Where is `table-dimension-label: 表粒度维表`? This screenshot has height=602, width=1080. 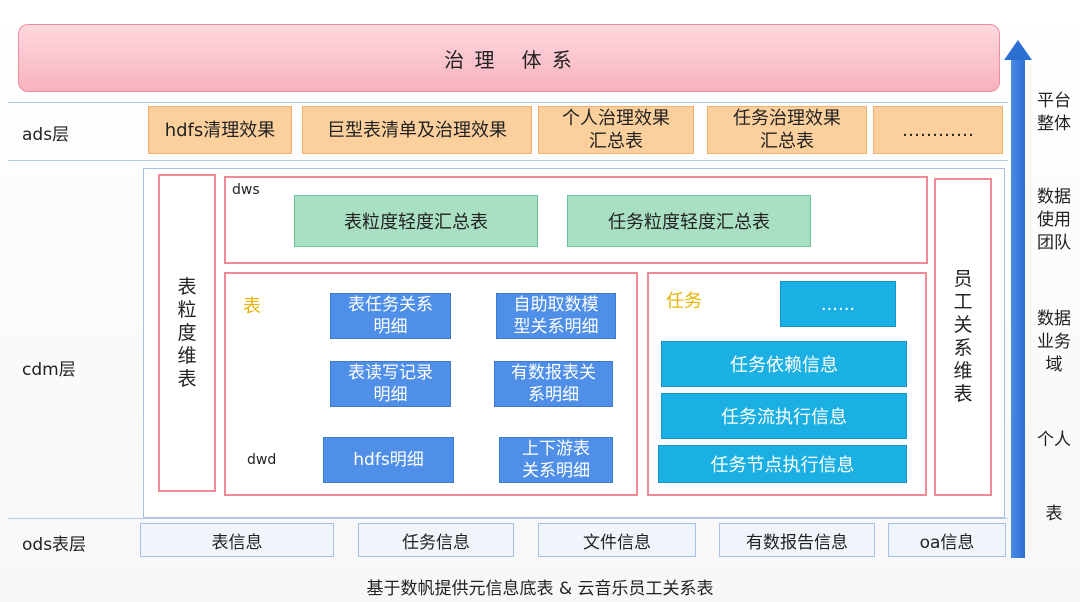 table-dimension-label: 表粒度维表 is located at coordinates (186, 333).